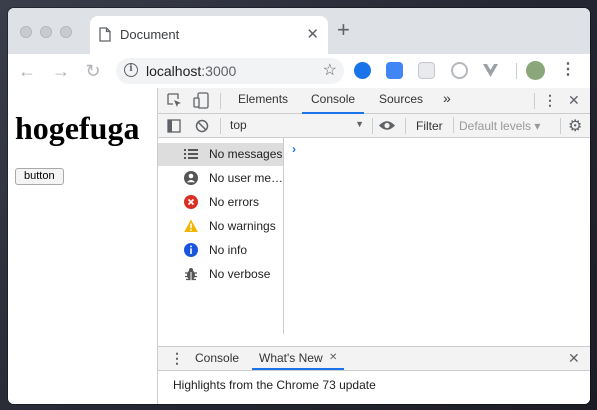 The width and height of the screenshot is (597, 410). What do you see at coordinates (291, 358) in the screenshot?
I see `drawer-tab-whats-new: What's New` at bounding box center [291, 358].